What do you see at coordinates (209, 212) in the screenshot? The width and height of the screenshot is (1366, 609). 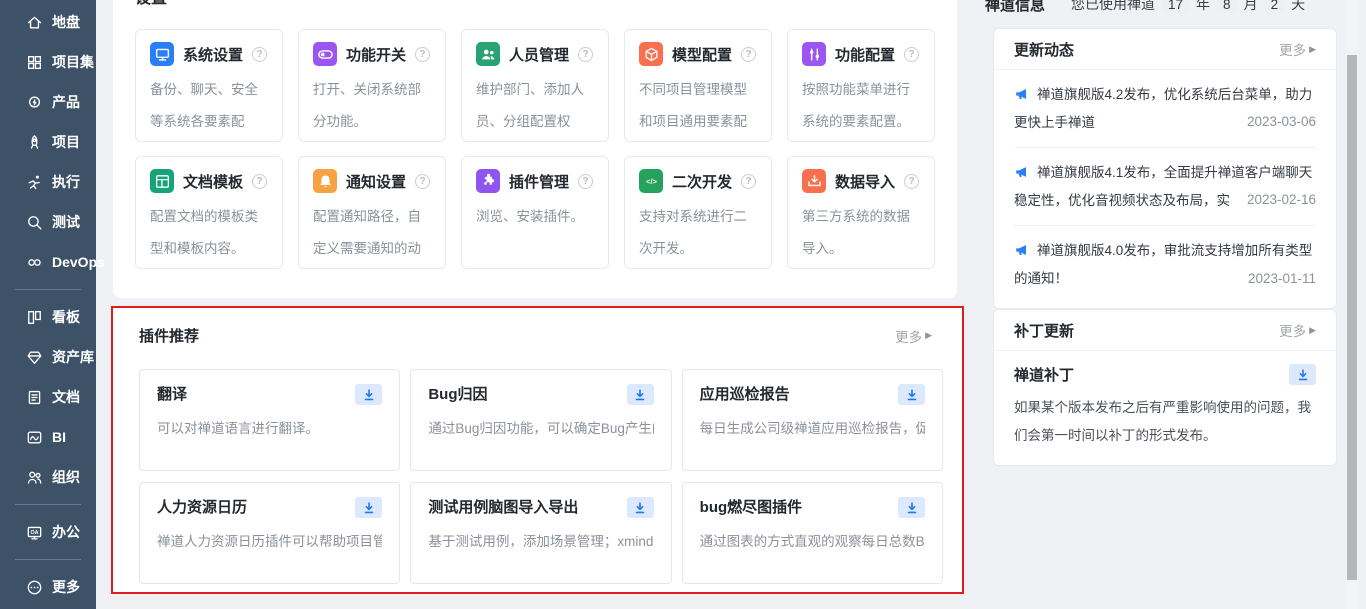 I see `settings-card-doc-template: 文档模板 ? 配置文档的模板类型和模板内容。` at bounding box center [209, 212].